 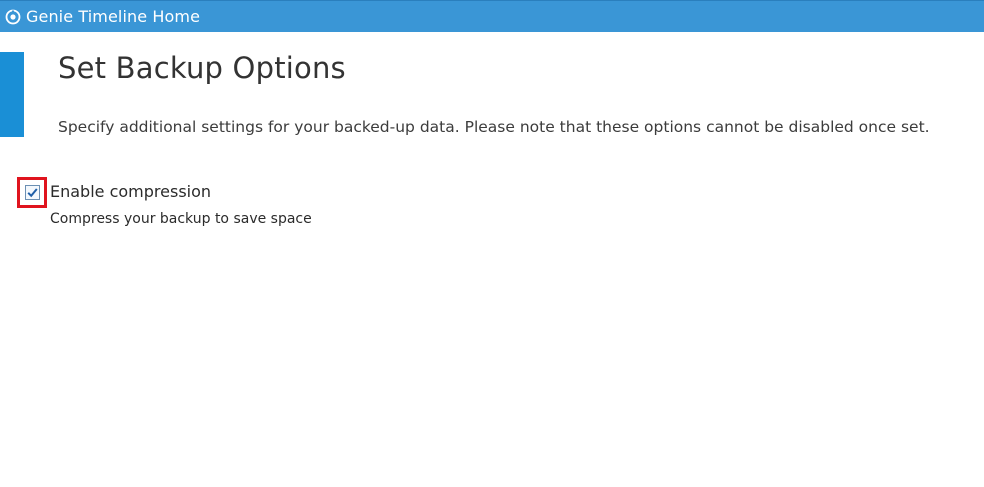 I want to click on section-accent-bar, so click(x=12, y=94).